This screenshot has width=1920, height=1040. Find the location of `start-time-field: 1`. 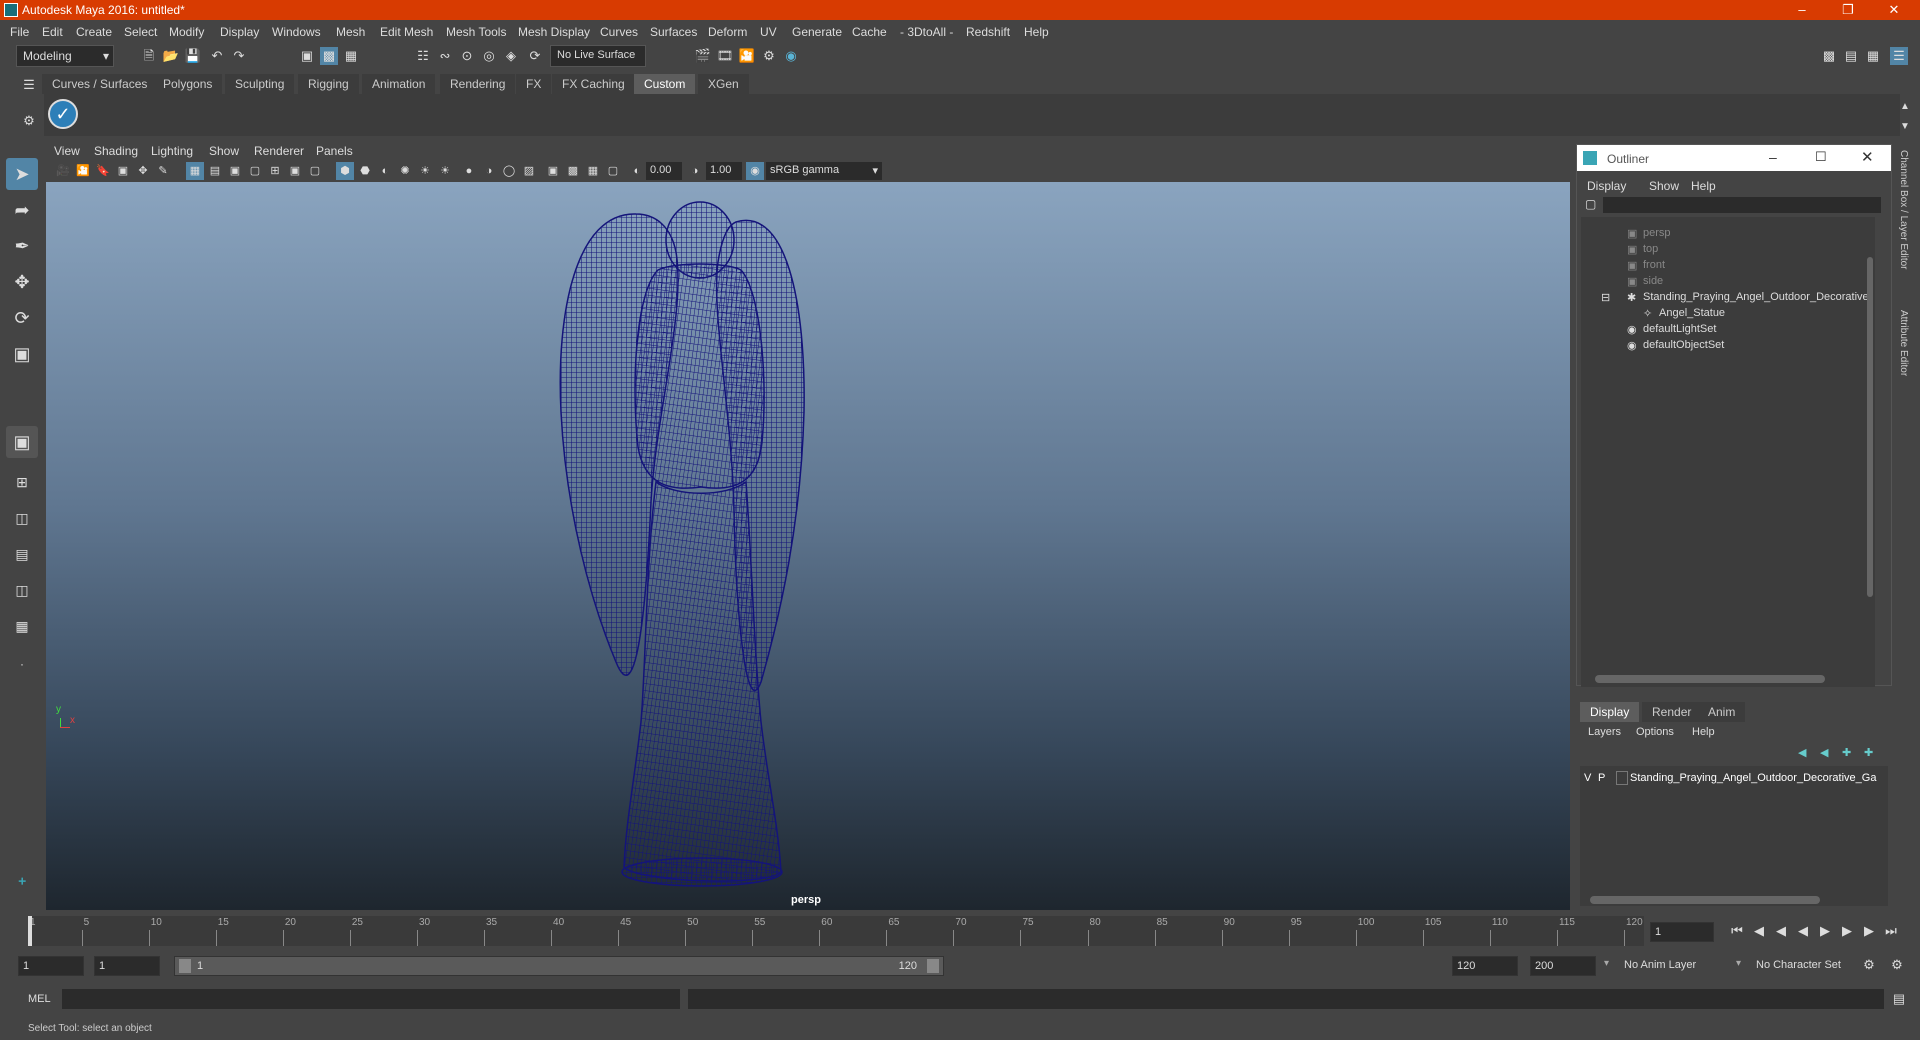

start-time-field: 1 is located at coordinates (51, 966).